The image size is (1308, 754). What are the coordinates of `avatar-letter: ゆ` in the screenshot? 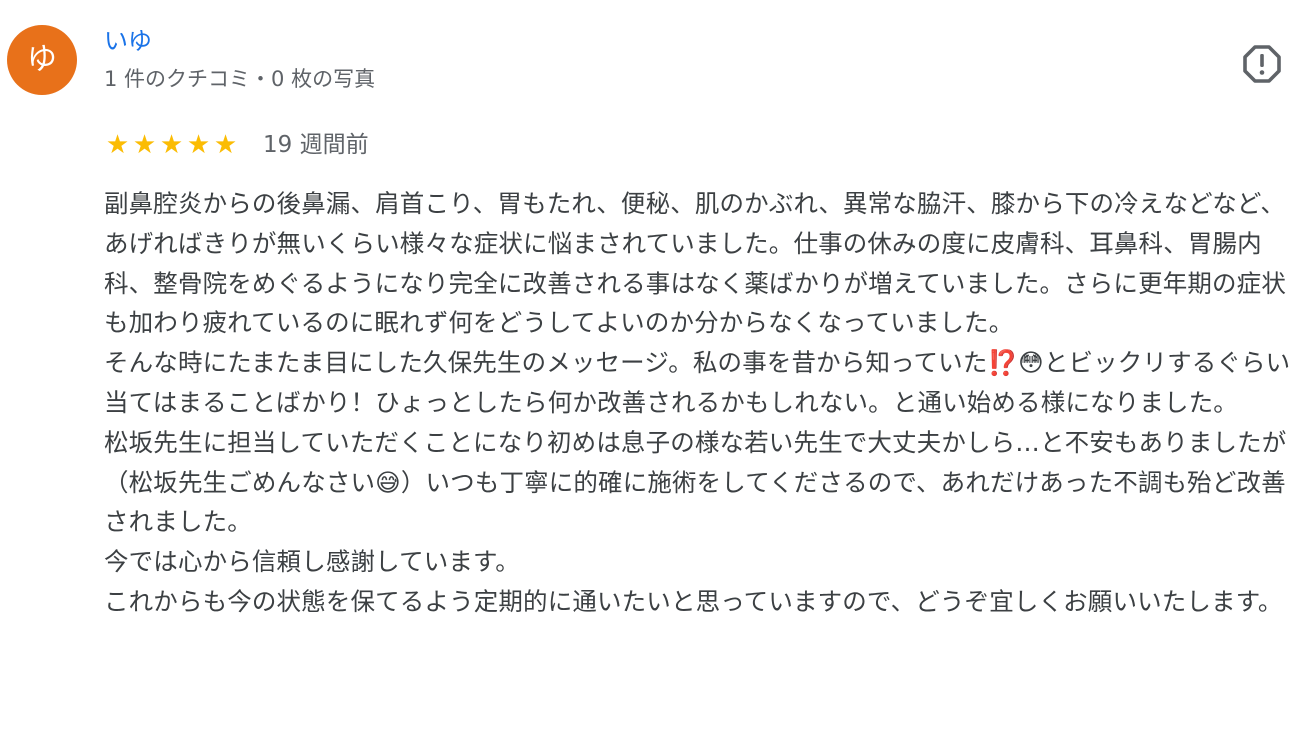 It's located at (42, 59).